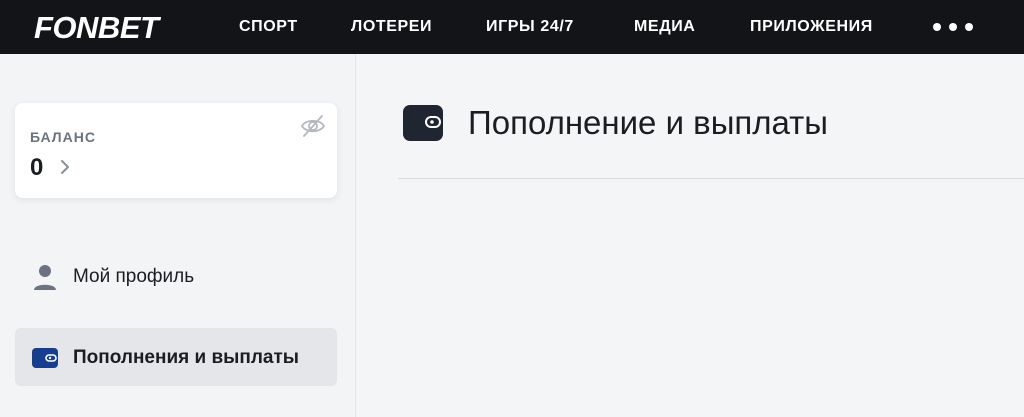 The width and height of the screenshot is (1024, 417). I want to click on sidebar-item-payments: Пополнения и выплаты, so click(176, 357).